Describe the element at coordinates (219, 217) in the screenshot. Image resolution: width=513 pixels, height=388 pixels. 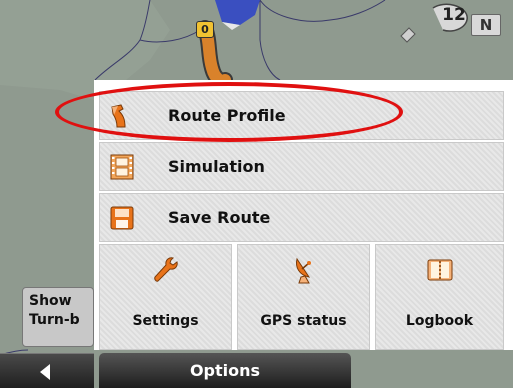
I see `menu-item-label: Save Route` at that location.